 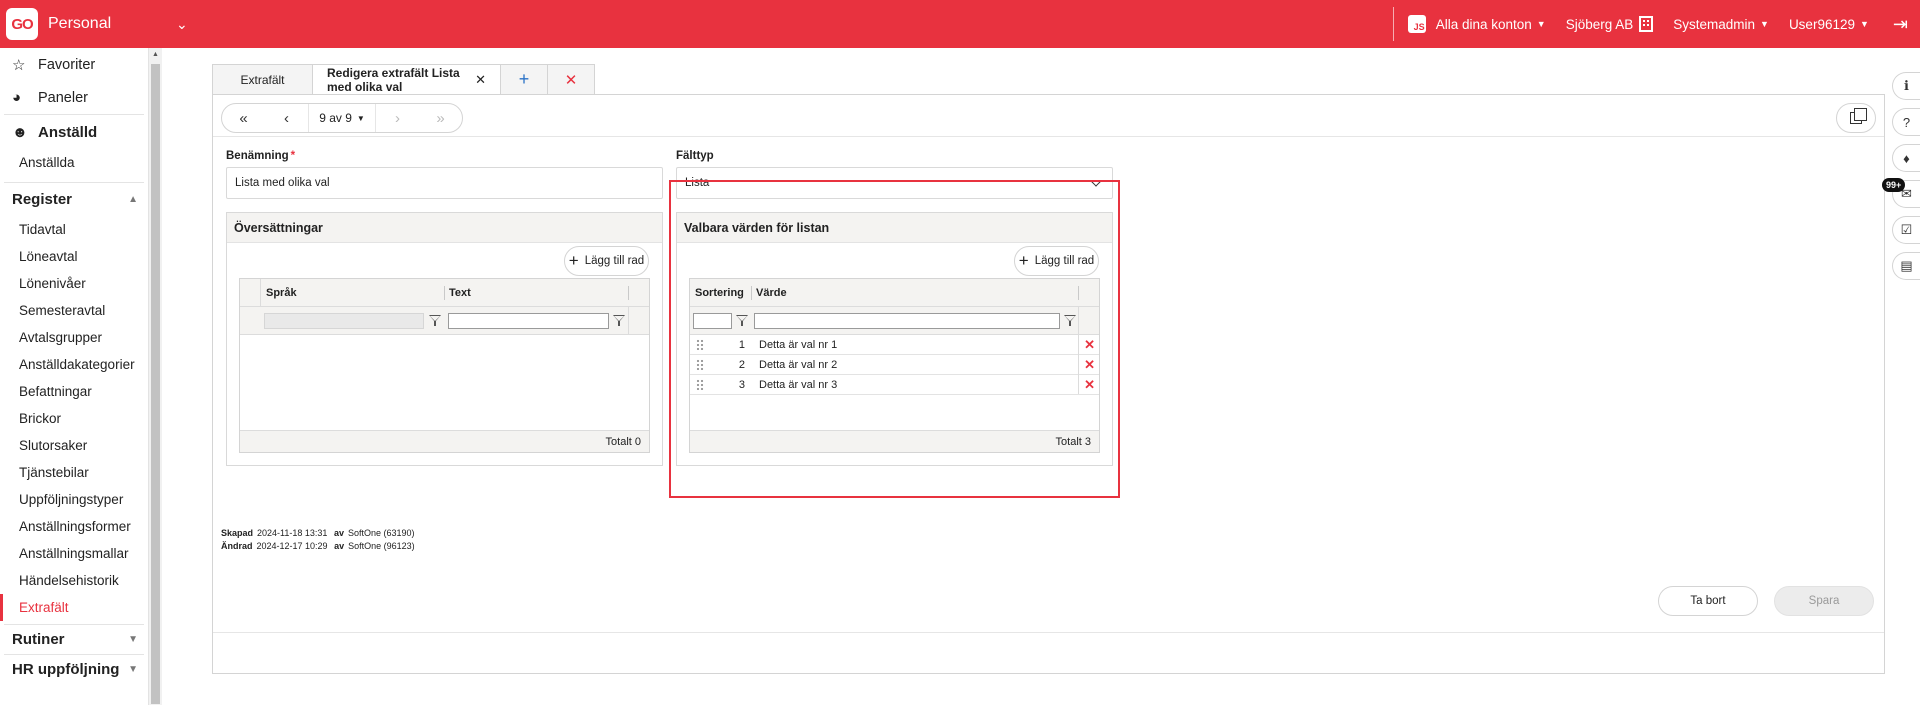 I want to click on sidebar-item-tidavtal: Tidavtal, so click(x=74, y=229).